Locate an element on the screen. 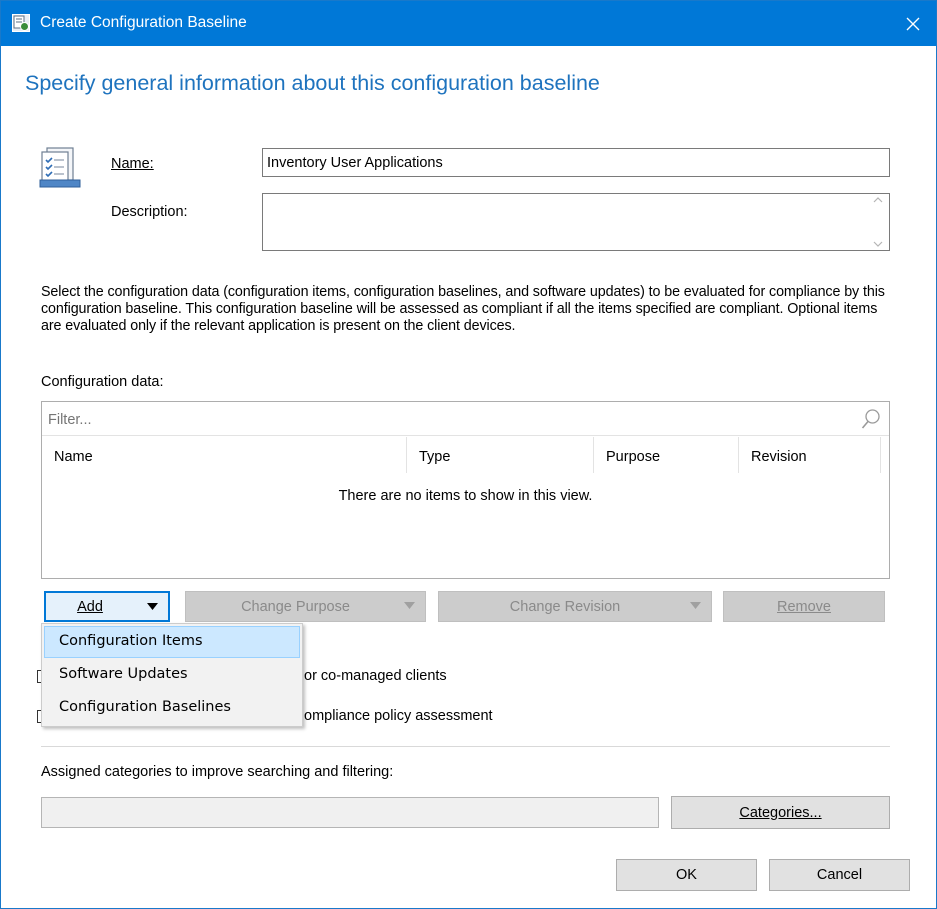 Image resolution: width=937 pixels, height=909 pixels. categories-field is located at coordinates (350, 812).